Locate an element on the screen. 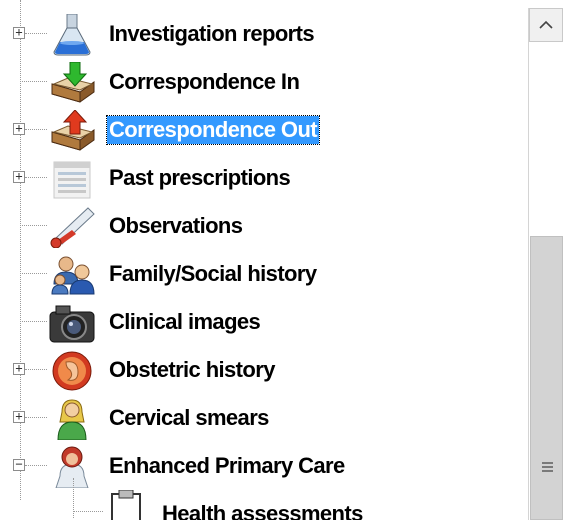  chevron-up-icon is located at coordinates (546, 24).